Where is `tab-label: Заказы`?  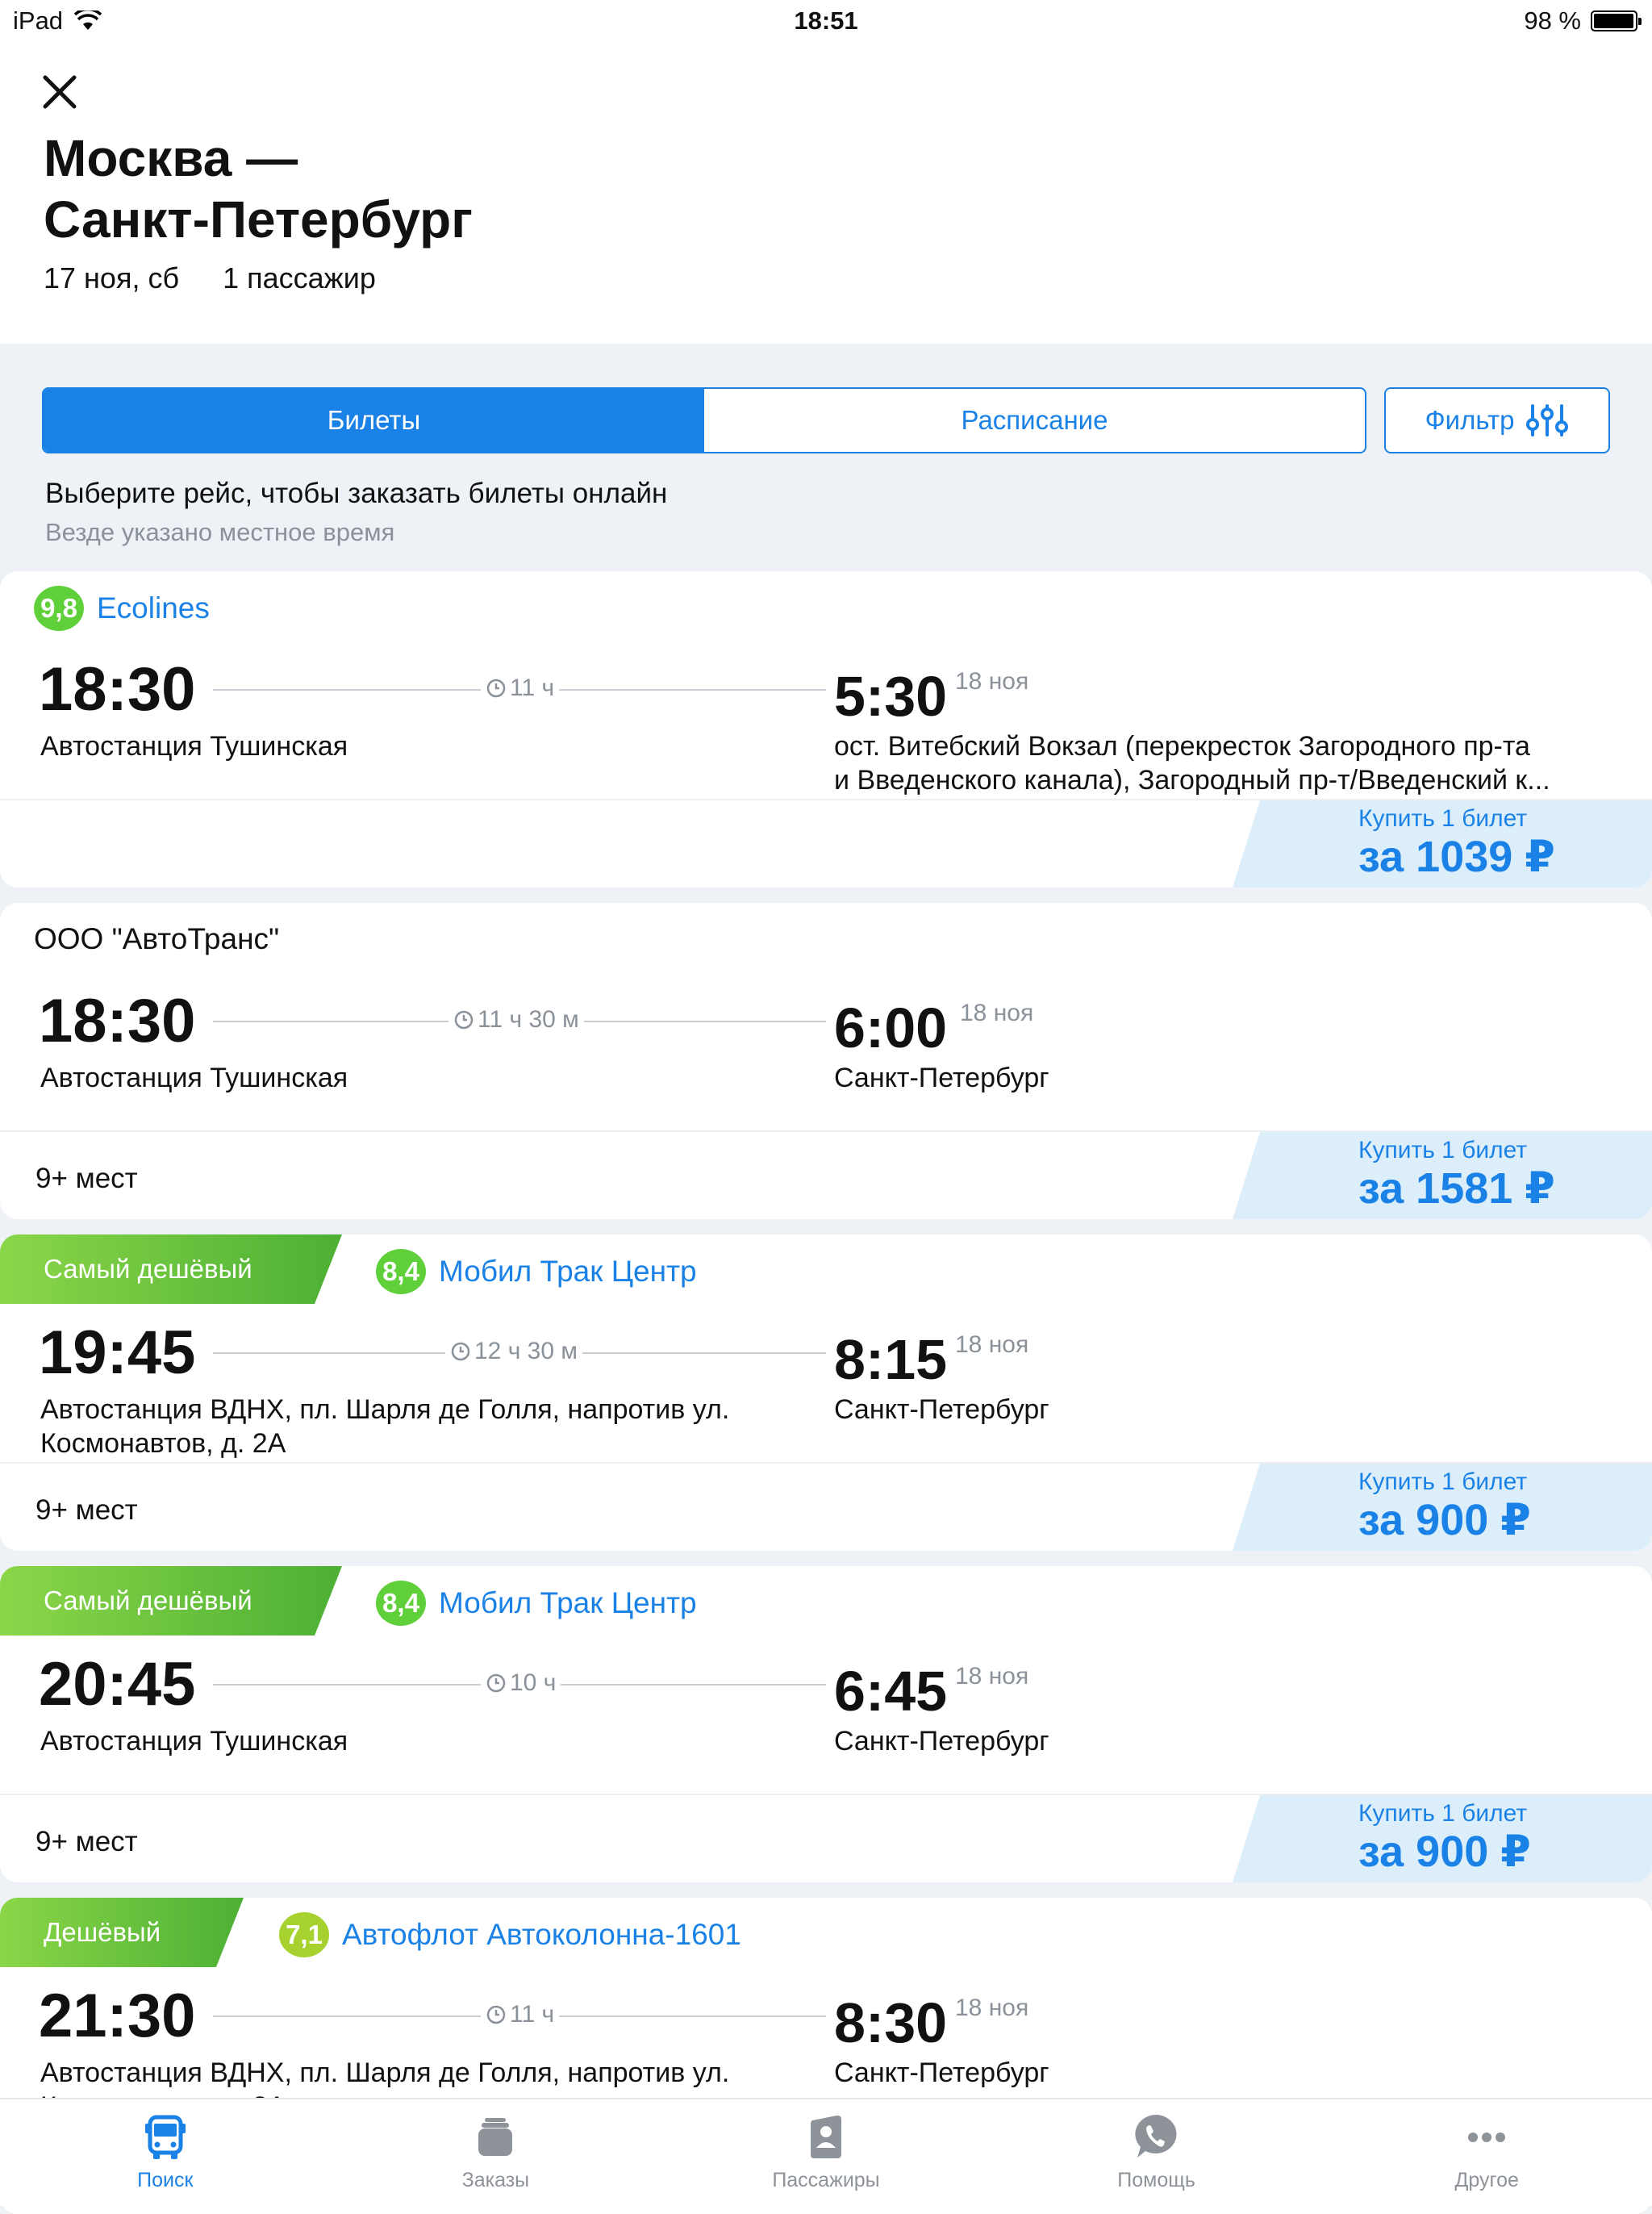
tab-label: Заказы is located at coordinates (495, 2180).